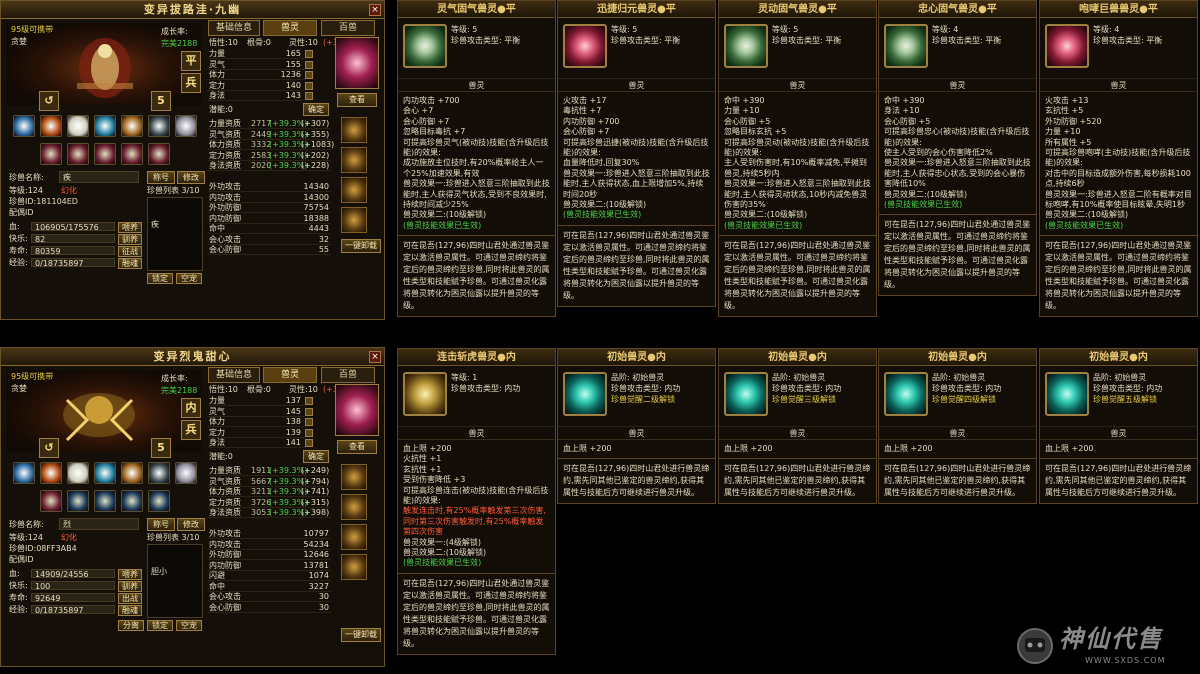  Describe the element at coordinates (175, 234) in the screenshot. I see `pet-list: 疾` at that location.